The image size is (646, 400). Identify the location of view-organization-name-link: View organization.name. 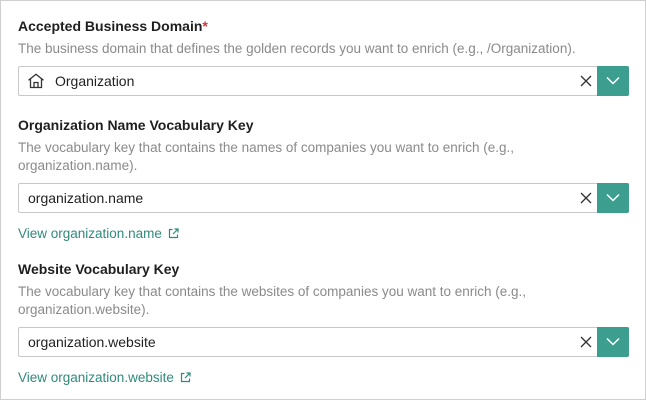
(98, 234).